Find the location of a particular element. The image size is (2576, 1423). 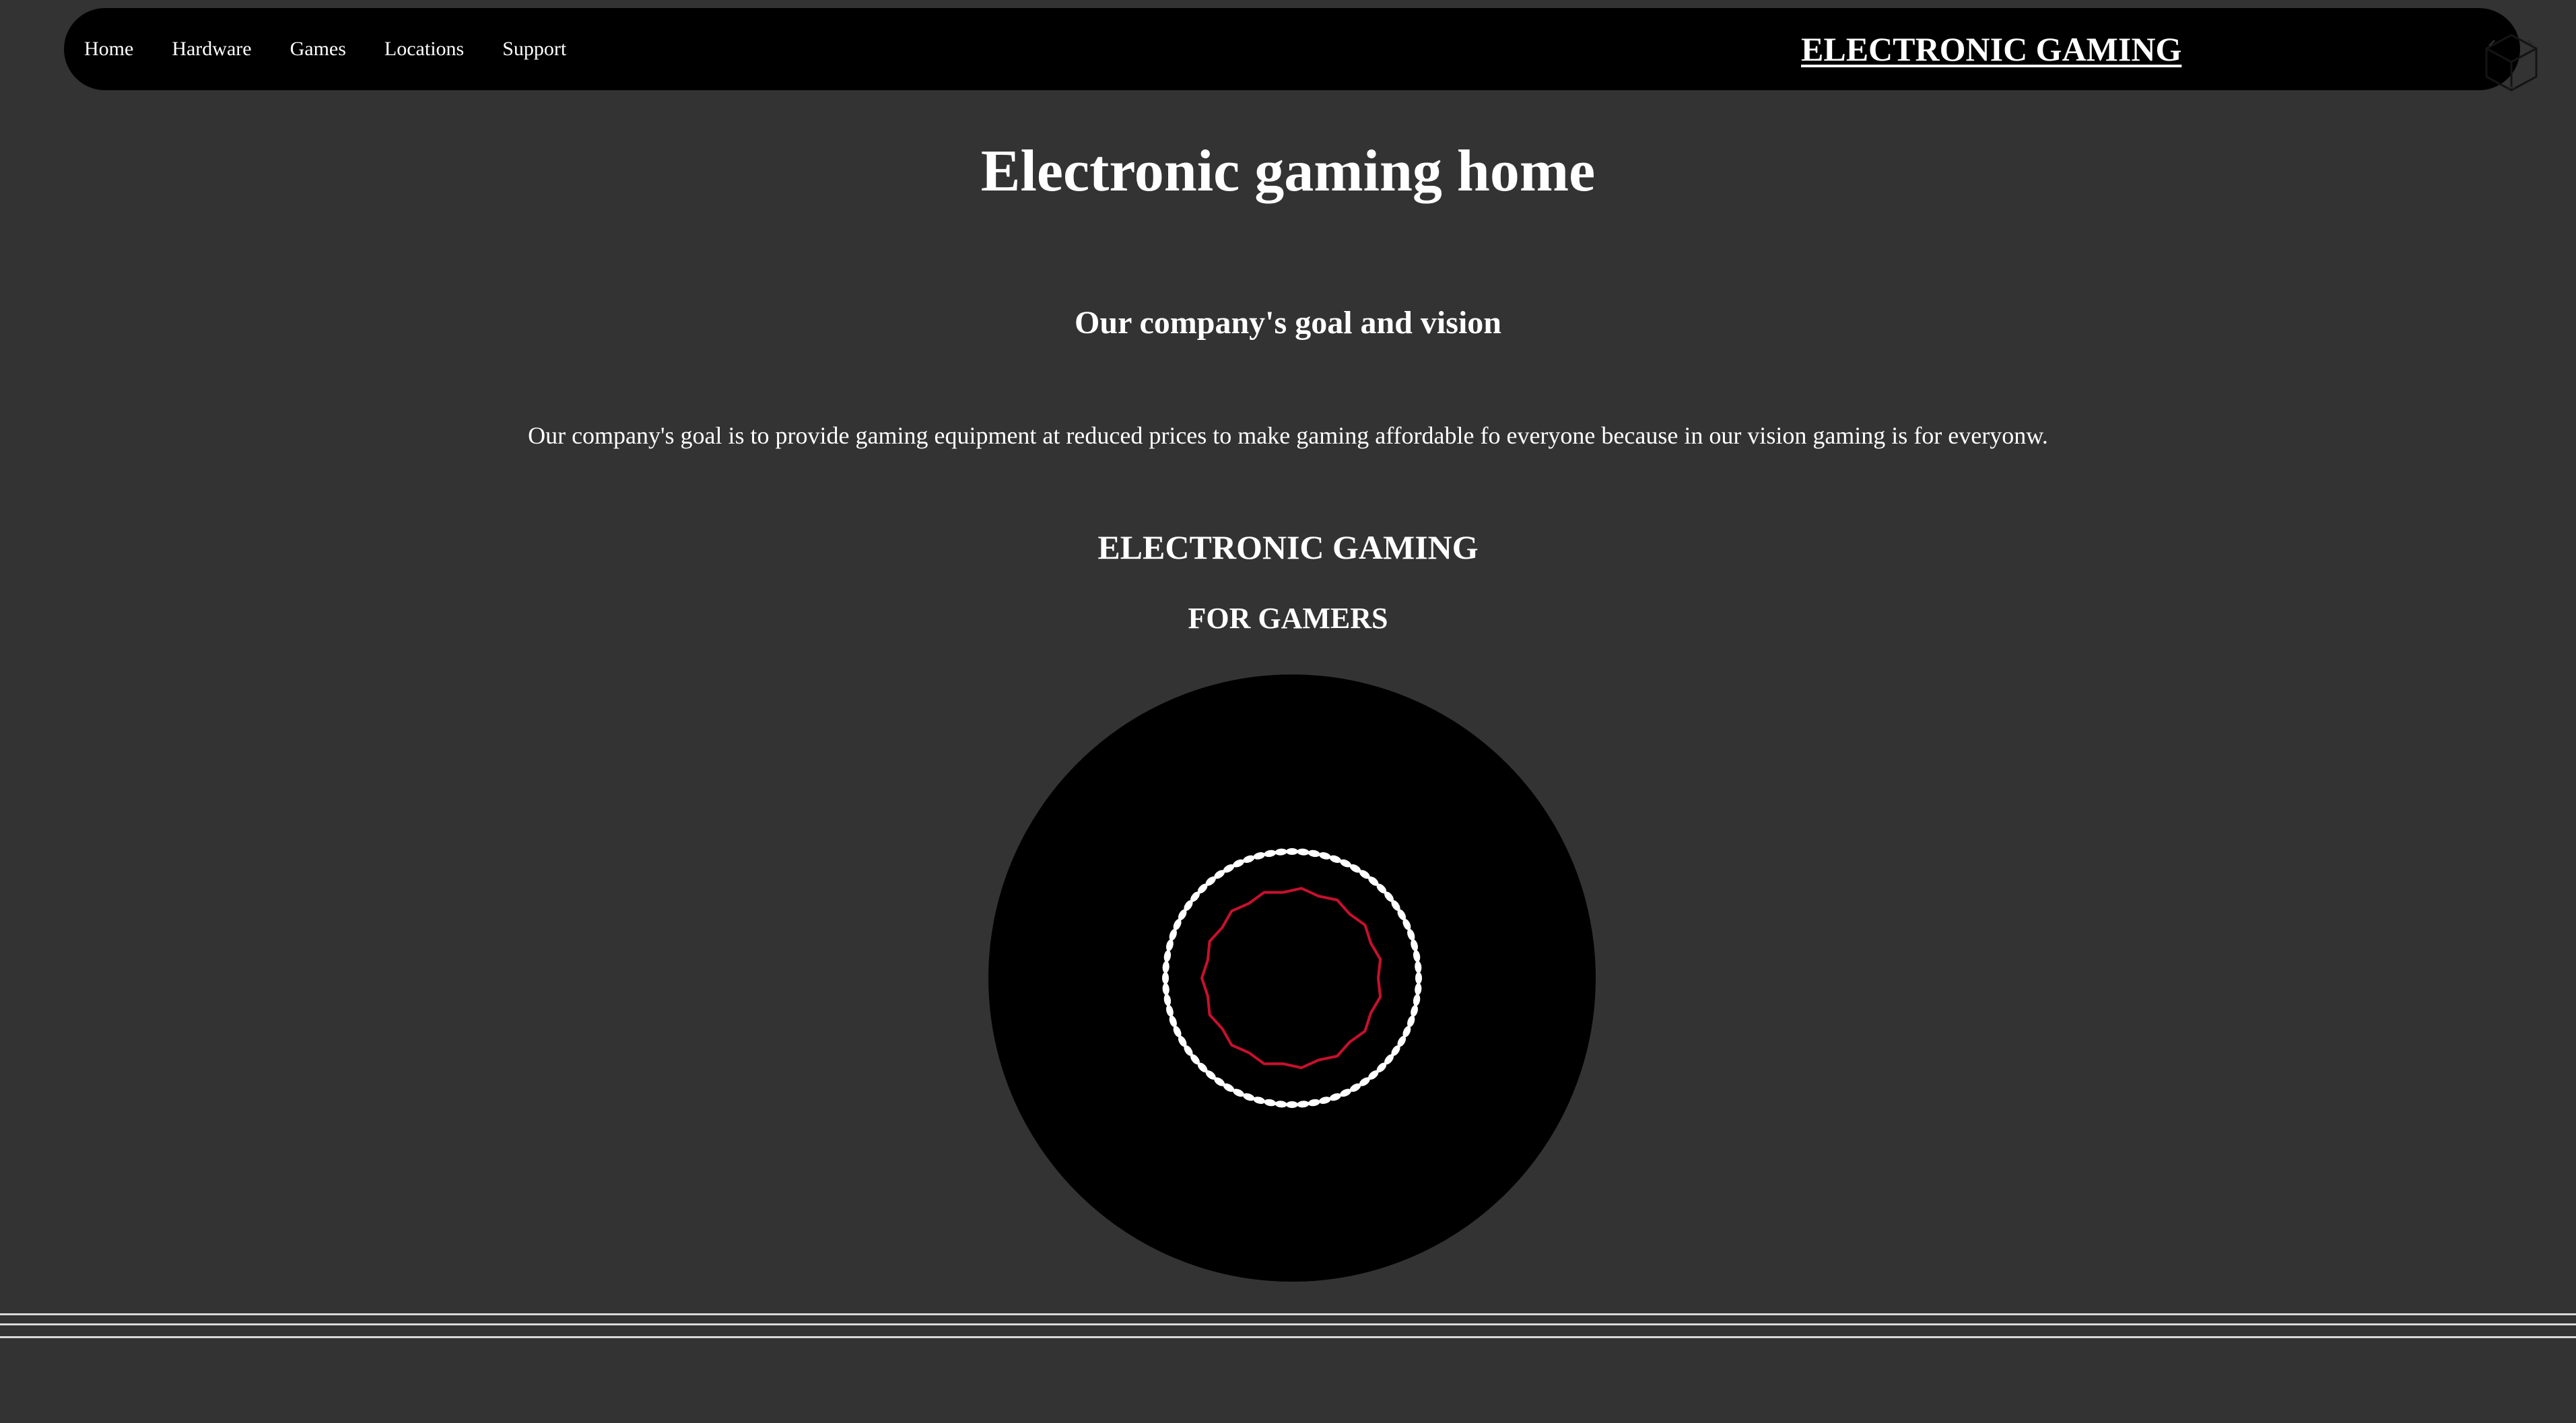

spinner-disc is located at coordinates (1292, 978).